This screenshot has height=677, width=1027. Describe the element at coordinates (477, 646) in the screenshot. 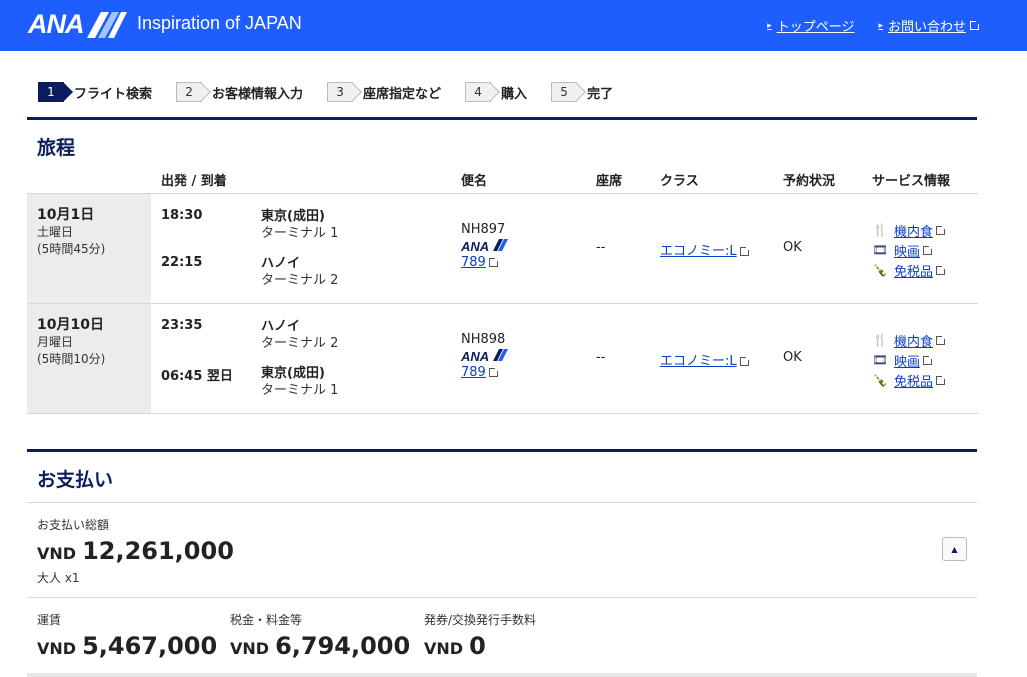

I see `fee-value: 0` at that location.